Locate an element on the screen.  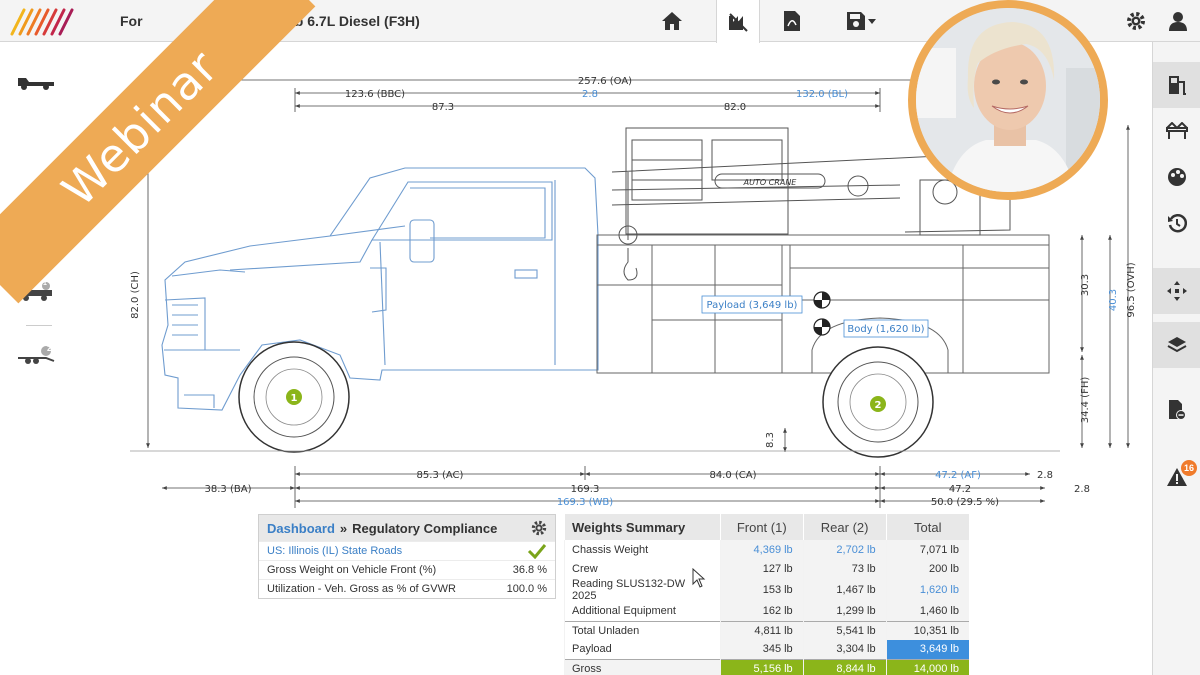
rear-value: 1,467 lb is located at coordinates (844, 590).